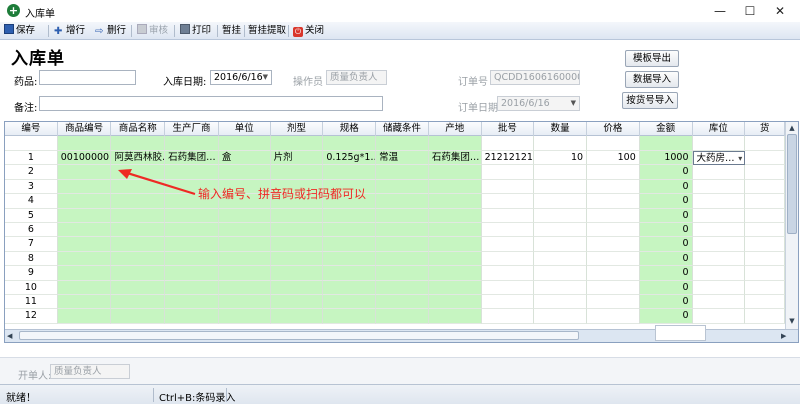  Describe the element at coordinates (138, 129) in the screenshot. I see `column-header: 商品名称` at that location.